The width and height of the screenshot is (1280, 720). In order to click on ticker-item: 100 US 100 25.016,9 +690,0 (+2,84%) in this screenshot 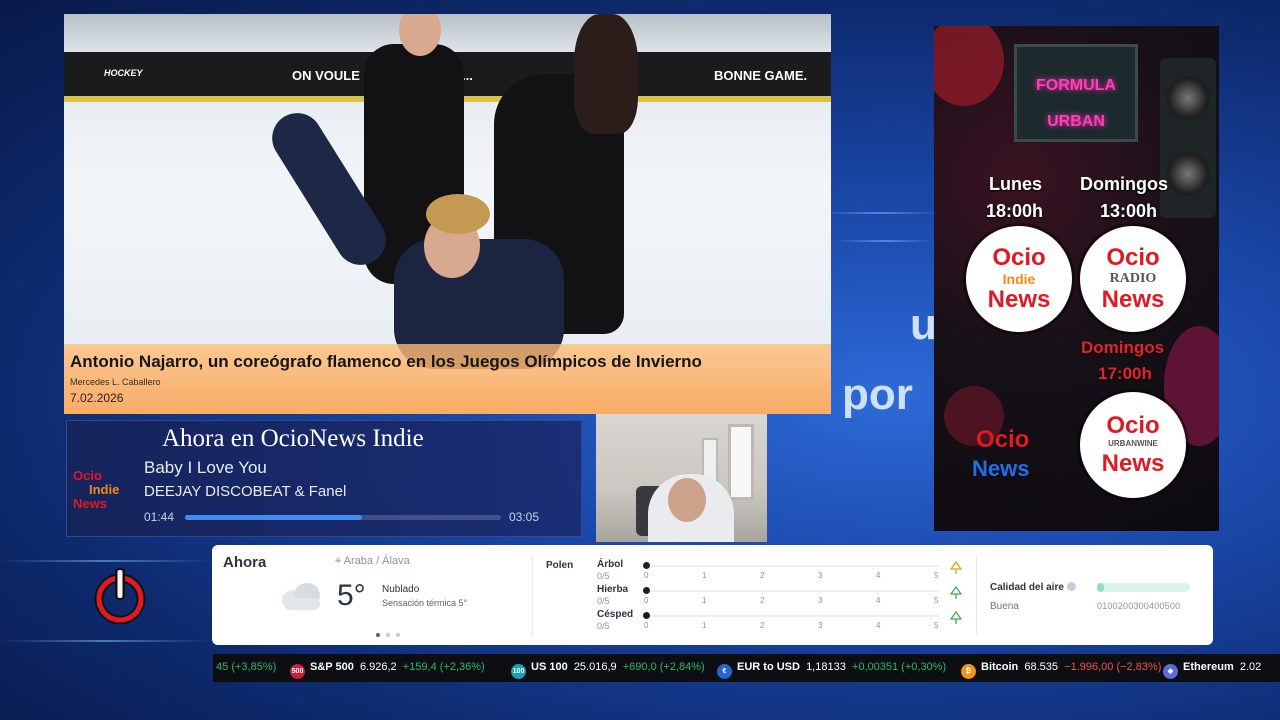, I will do `click(608, 670)`.